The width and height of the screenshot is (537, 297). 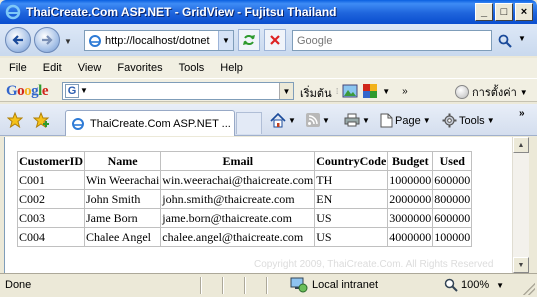 I want to click on cell-budget: 3000000, so click(x=410, y=218).